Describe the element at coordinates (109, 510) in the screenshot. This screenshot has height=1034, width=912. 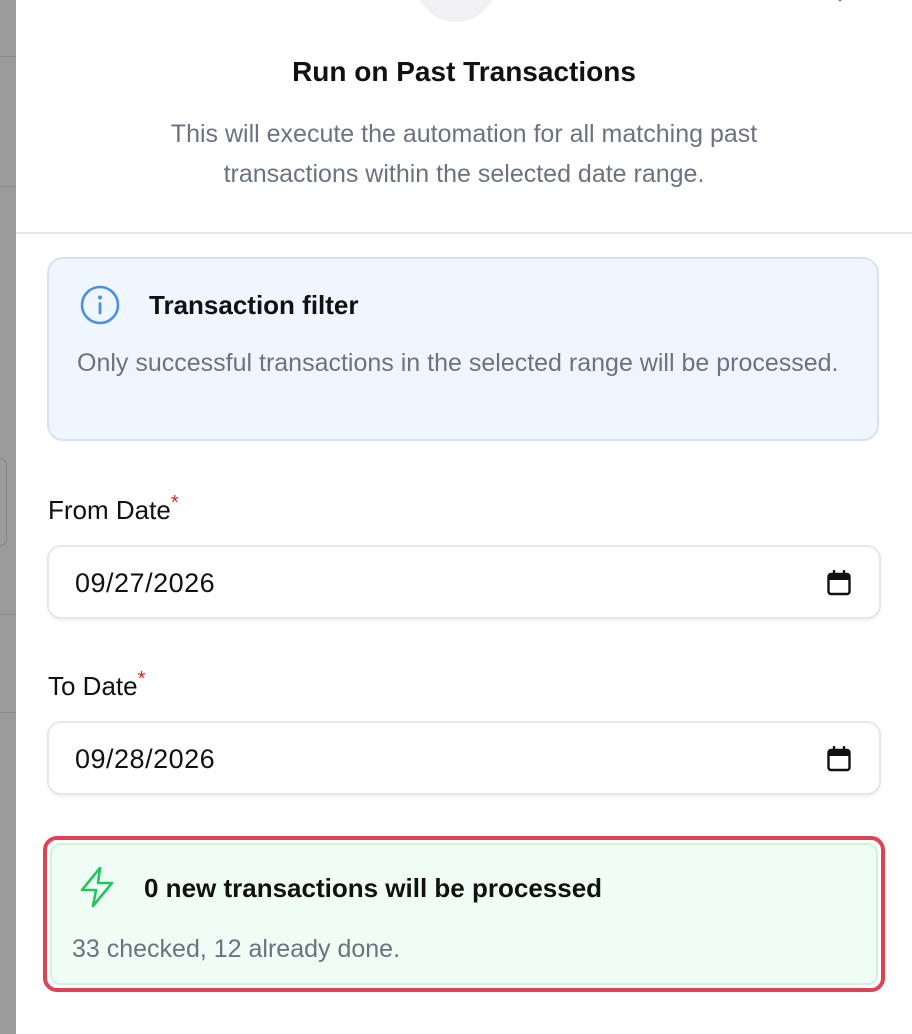
I see `from-date-label-text: From Date` at that location.